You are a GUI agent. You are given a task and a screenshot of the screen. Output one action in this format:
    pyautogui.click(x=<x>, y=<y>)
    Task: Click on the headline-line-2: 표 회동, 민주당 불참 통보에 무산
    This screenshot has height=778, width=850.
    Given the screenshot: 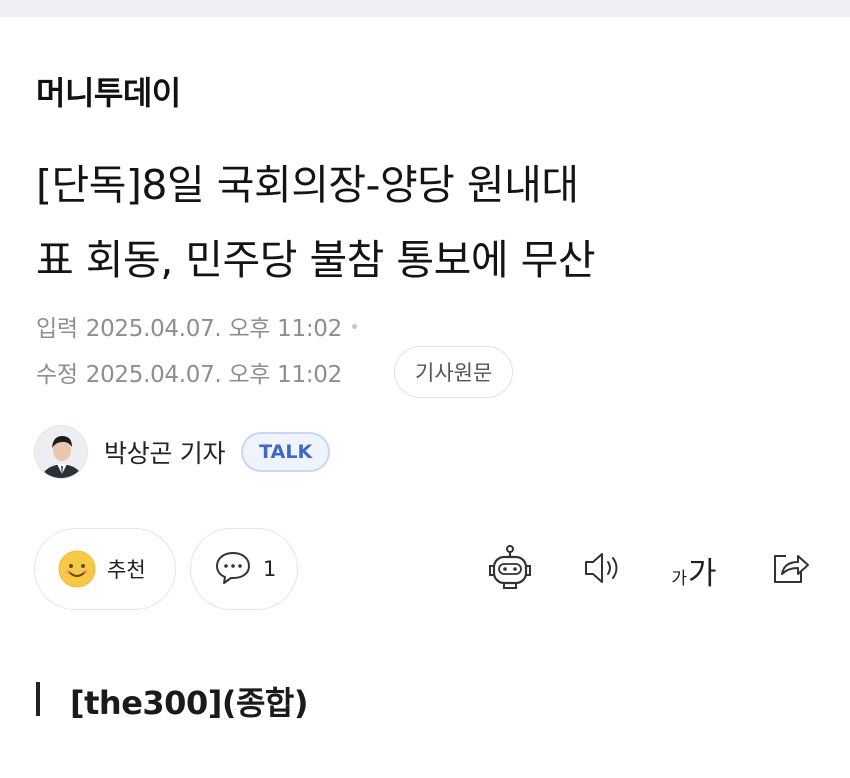 What is the action you would take?
    pyautogui.click(x=316, y=260)
    